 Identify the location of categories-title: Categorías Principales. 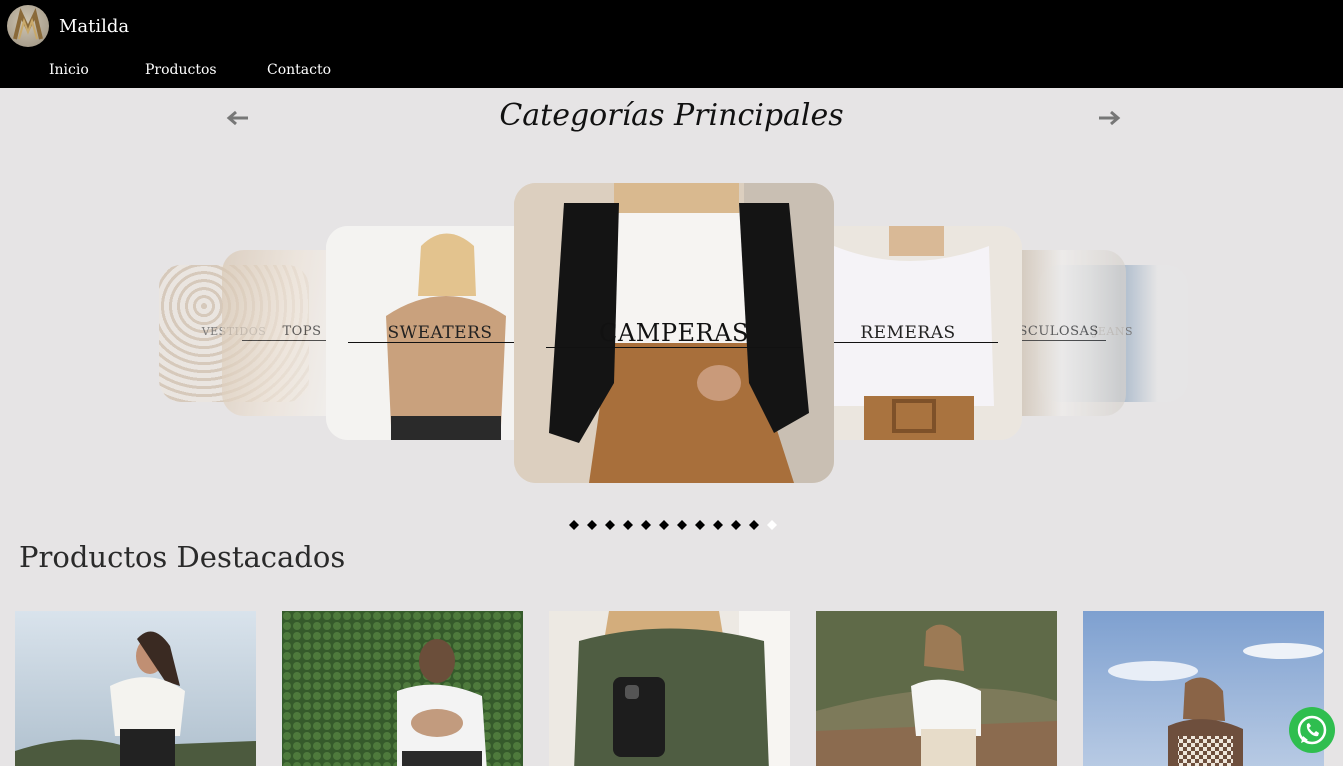
(671, 115).